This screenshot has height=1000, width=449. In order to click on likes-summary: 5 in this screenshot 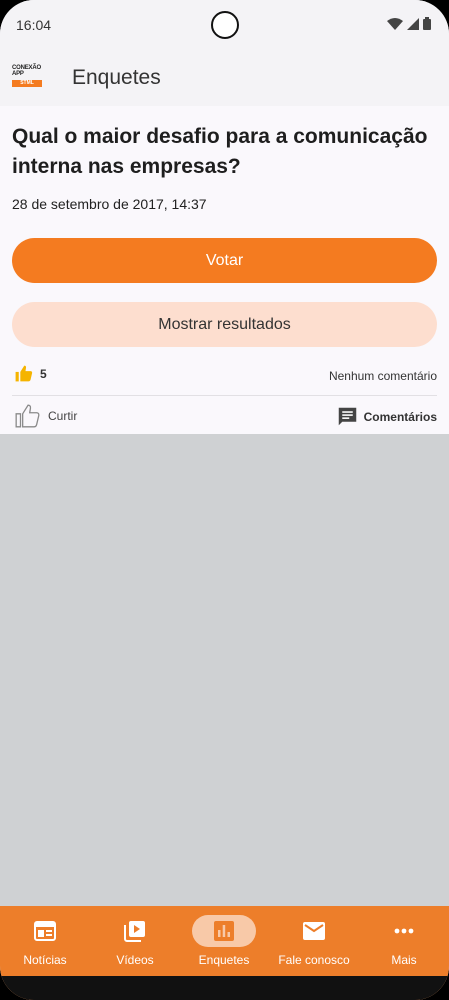, I will do `click(30, 373)`.